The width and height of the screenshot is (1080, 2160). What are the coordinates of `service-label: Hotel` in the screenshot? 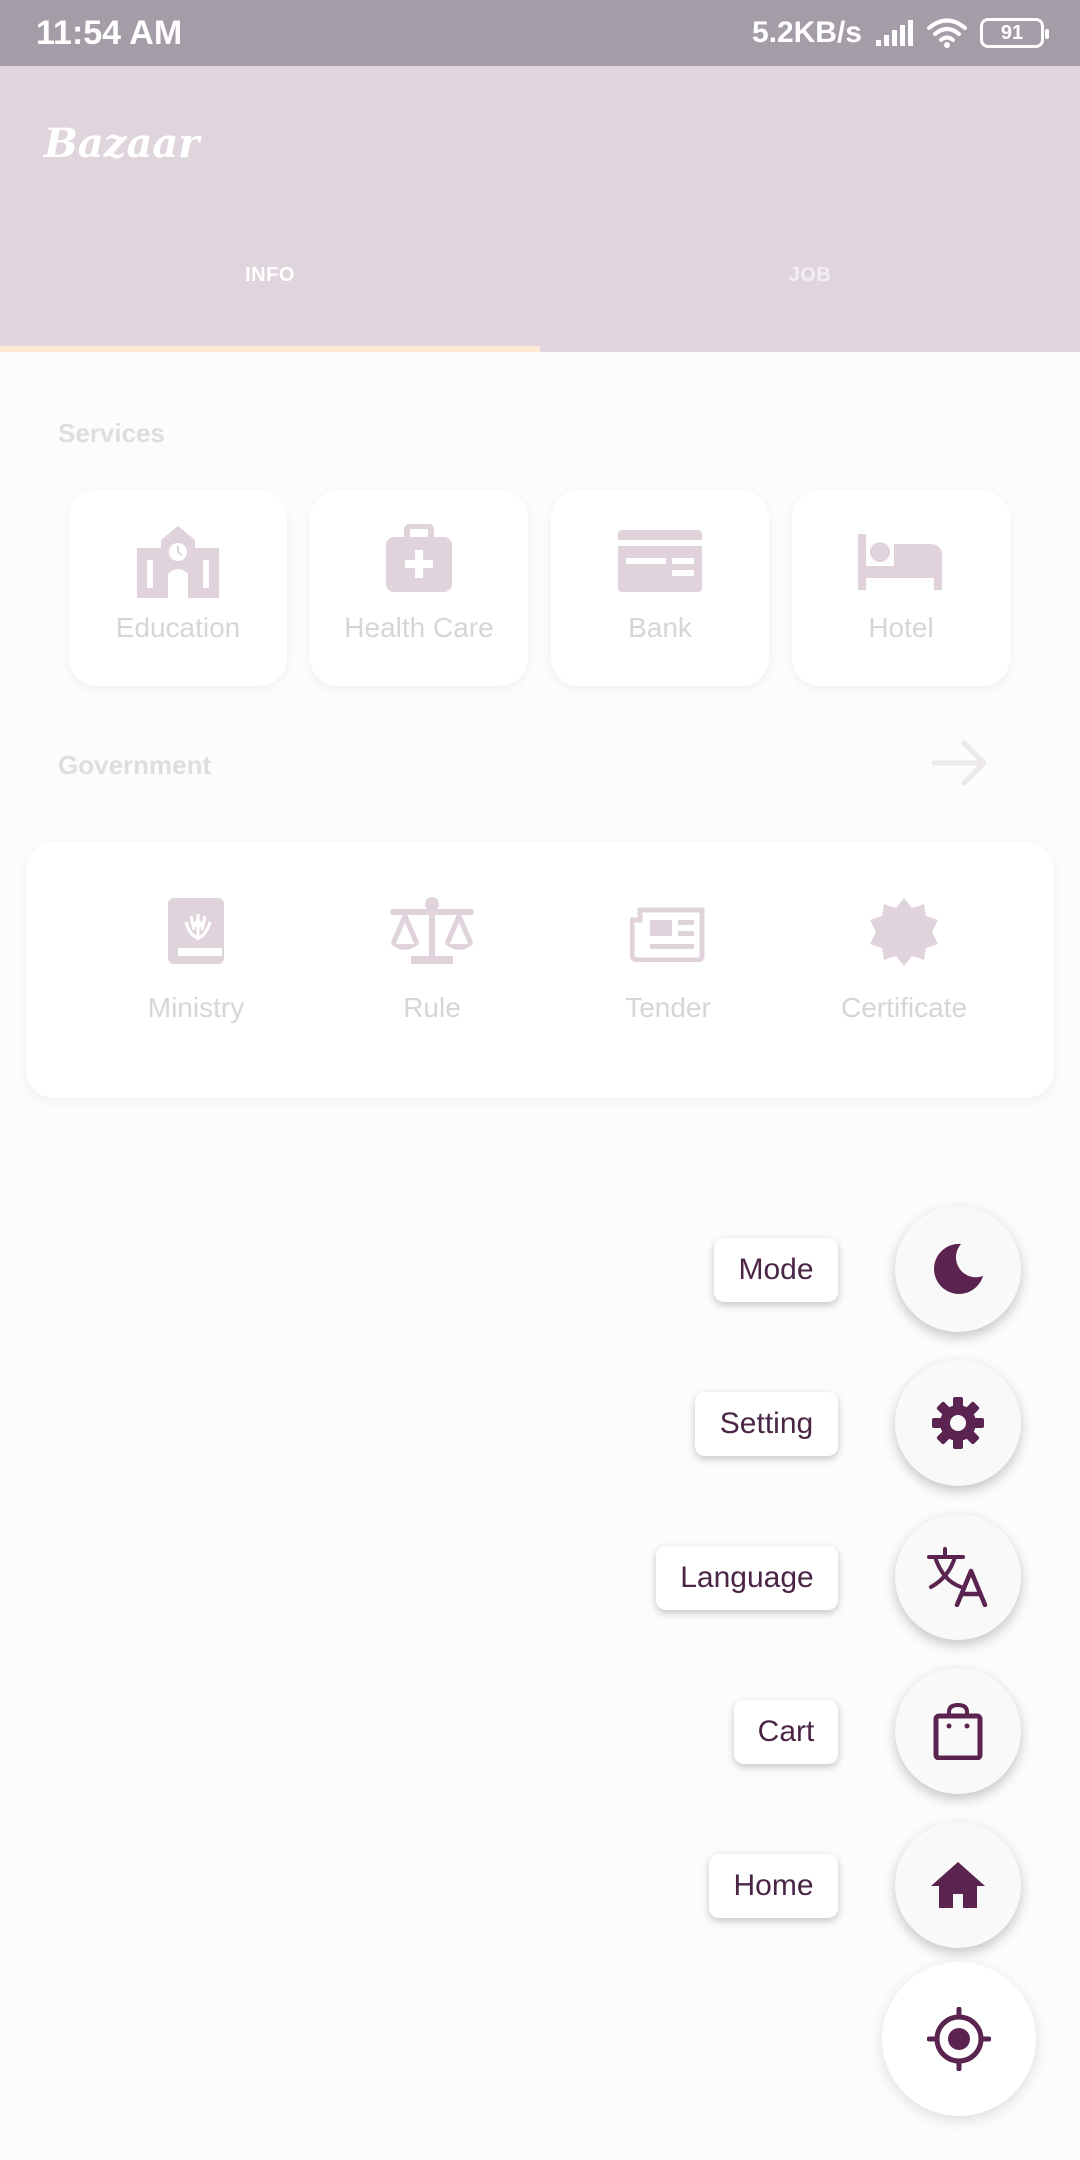 It's located at (901, 627).